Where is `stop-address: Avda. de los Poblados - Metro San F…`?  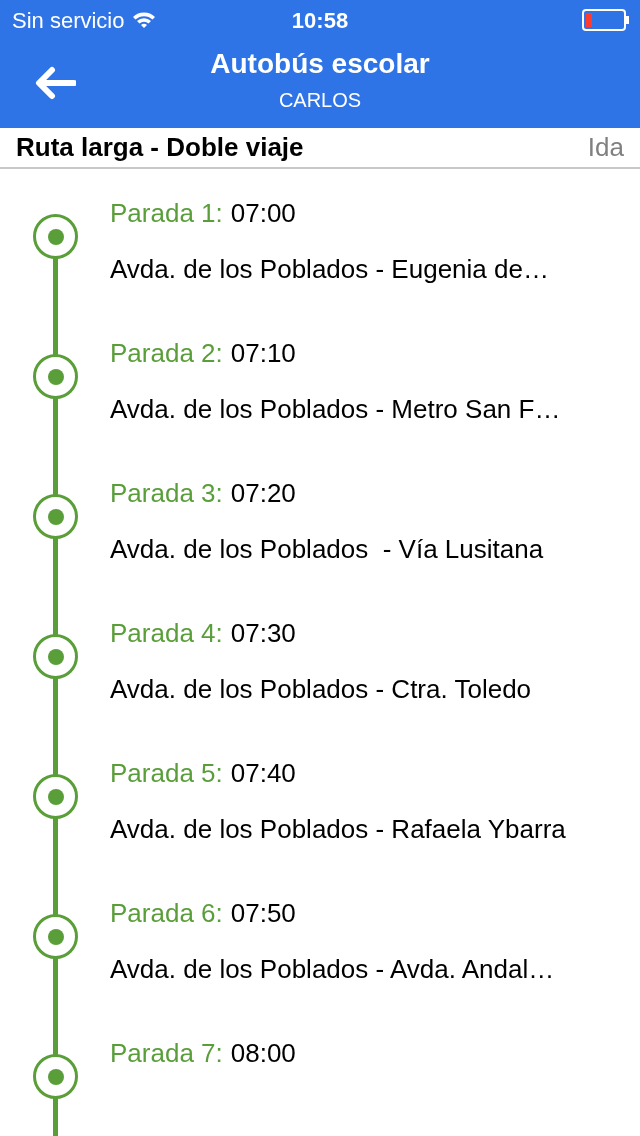
stop-address: Avda. de los Poblados - Metro San F… is located at coordinates (335, 409).